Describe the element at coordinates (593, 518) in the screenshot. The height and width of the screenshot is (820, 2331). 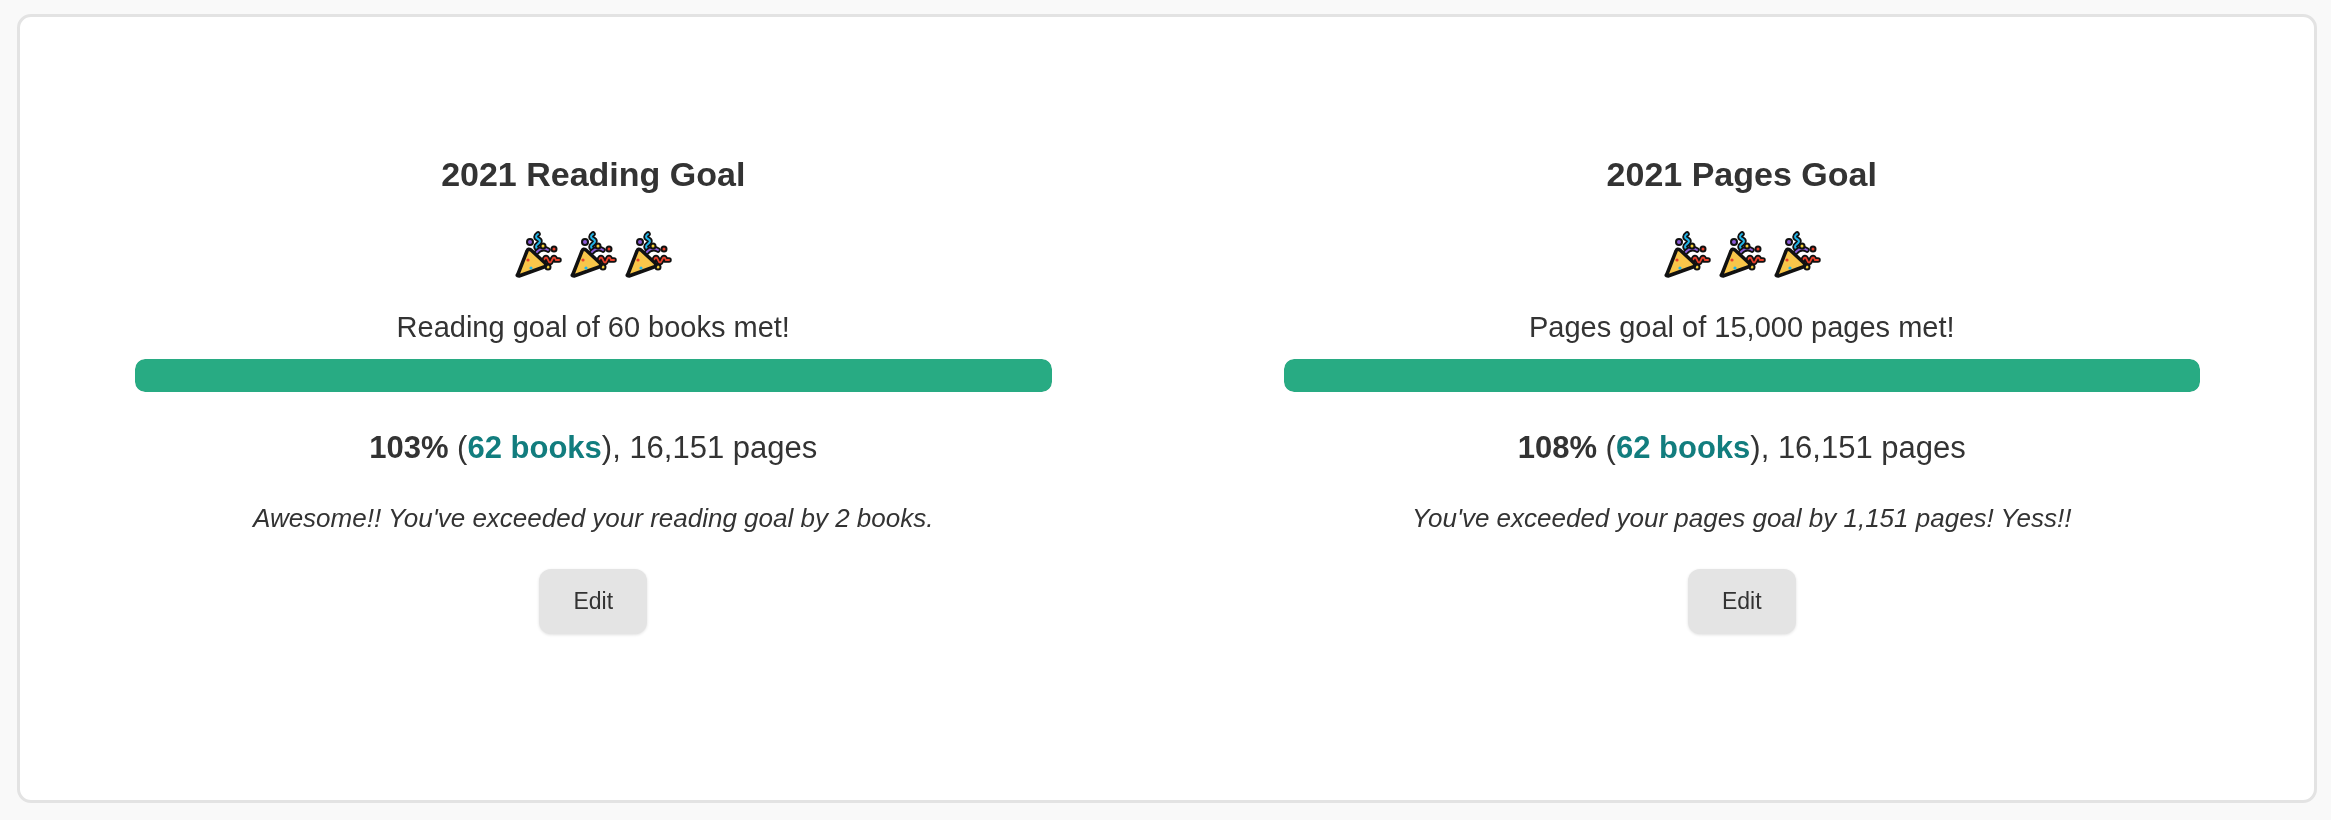
I see `encouragement-text: Awesome!! You've exceeded your reading goal by 2 books.` at that location.